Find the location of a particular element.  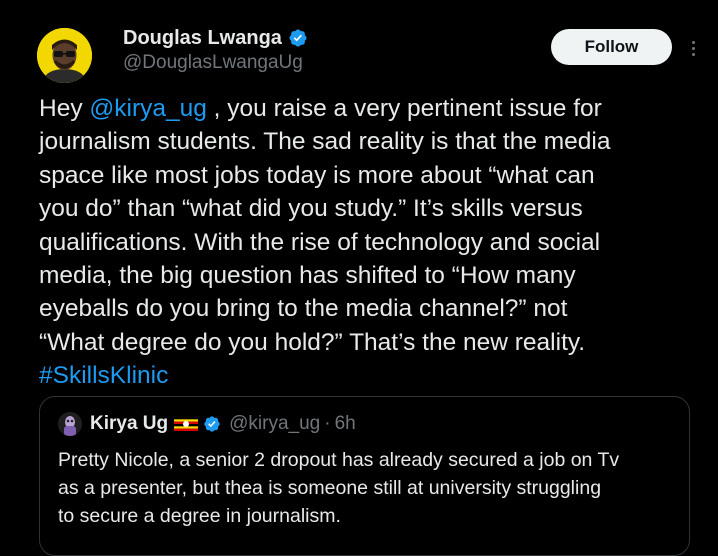

quoted-avatar-icon is located at coordinates (70, 424).